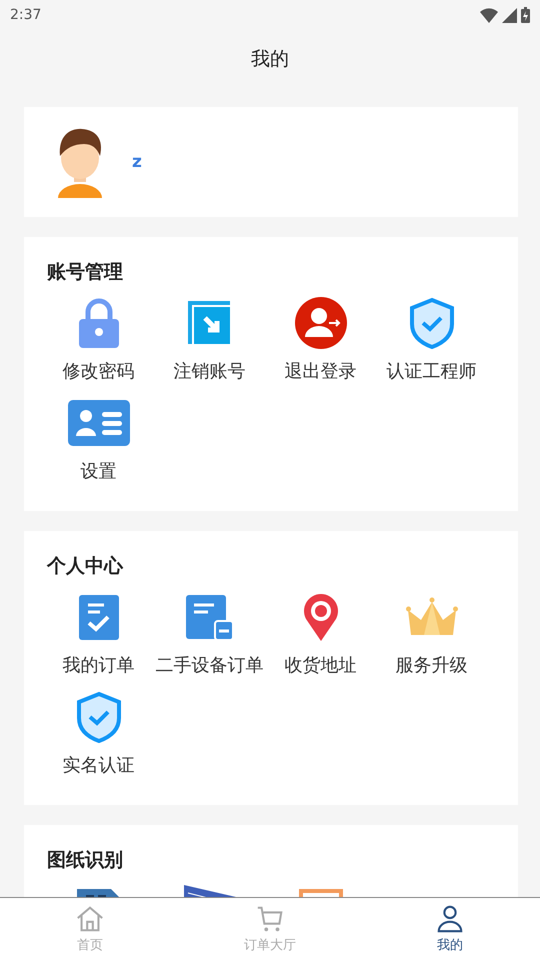 Image resolution: width=540 pixels, height=960 pixels. What do you see at coordinates (432, 665) in the screenshot?
I see `menu-item-label: 服务升级` at bounding box center [432, 665].